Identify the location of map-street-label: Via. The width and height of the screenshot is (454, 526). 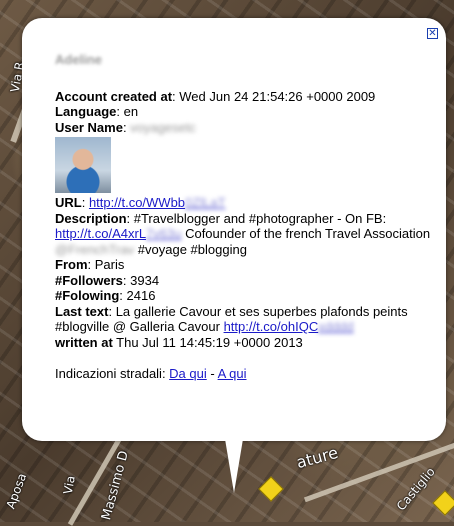
(69, 485).